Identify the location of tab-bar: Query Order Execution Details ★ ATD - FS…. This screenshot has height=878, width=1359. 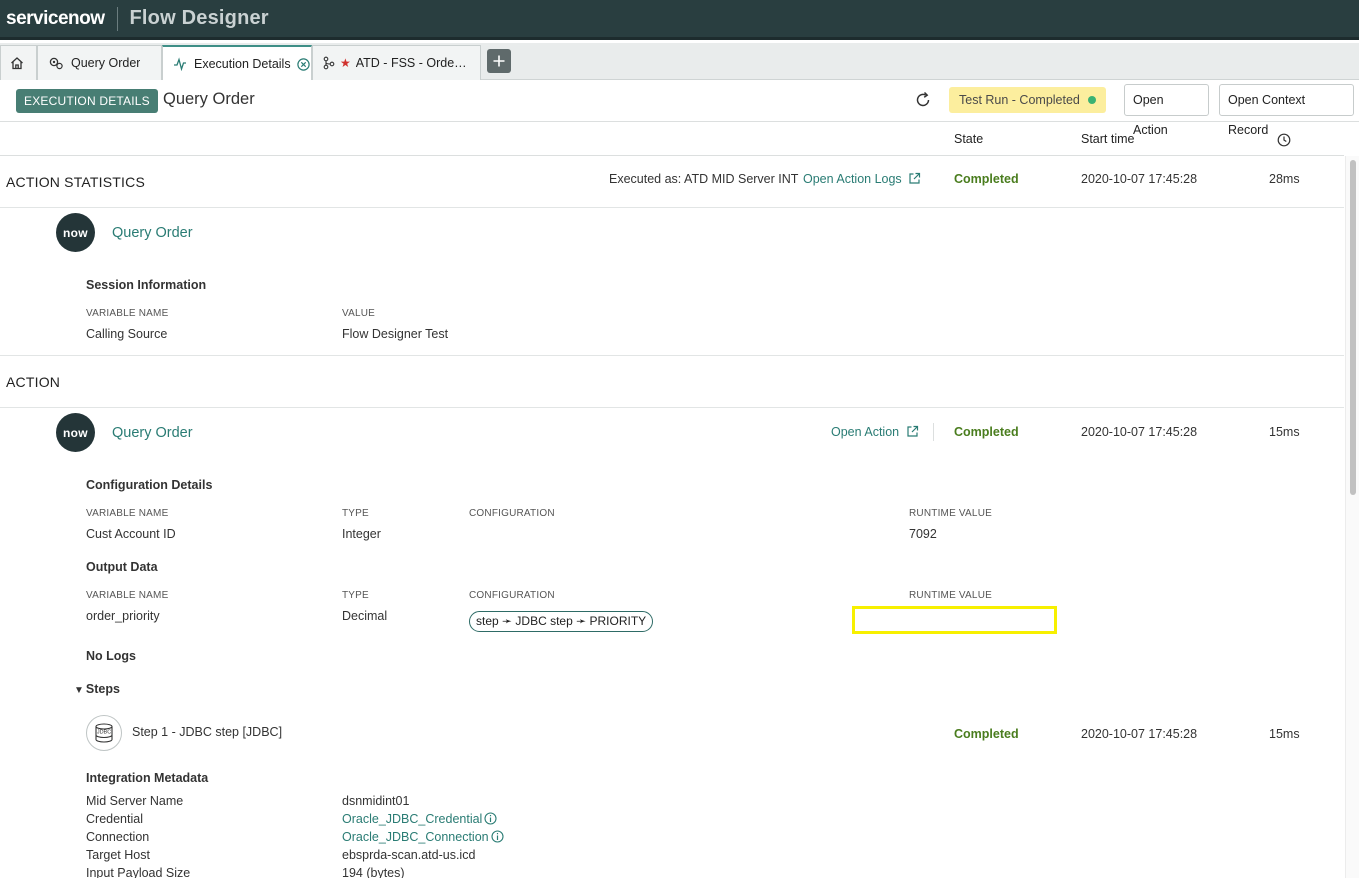
(679, 62).